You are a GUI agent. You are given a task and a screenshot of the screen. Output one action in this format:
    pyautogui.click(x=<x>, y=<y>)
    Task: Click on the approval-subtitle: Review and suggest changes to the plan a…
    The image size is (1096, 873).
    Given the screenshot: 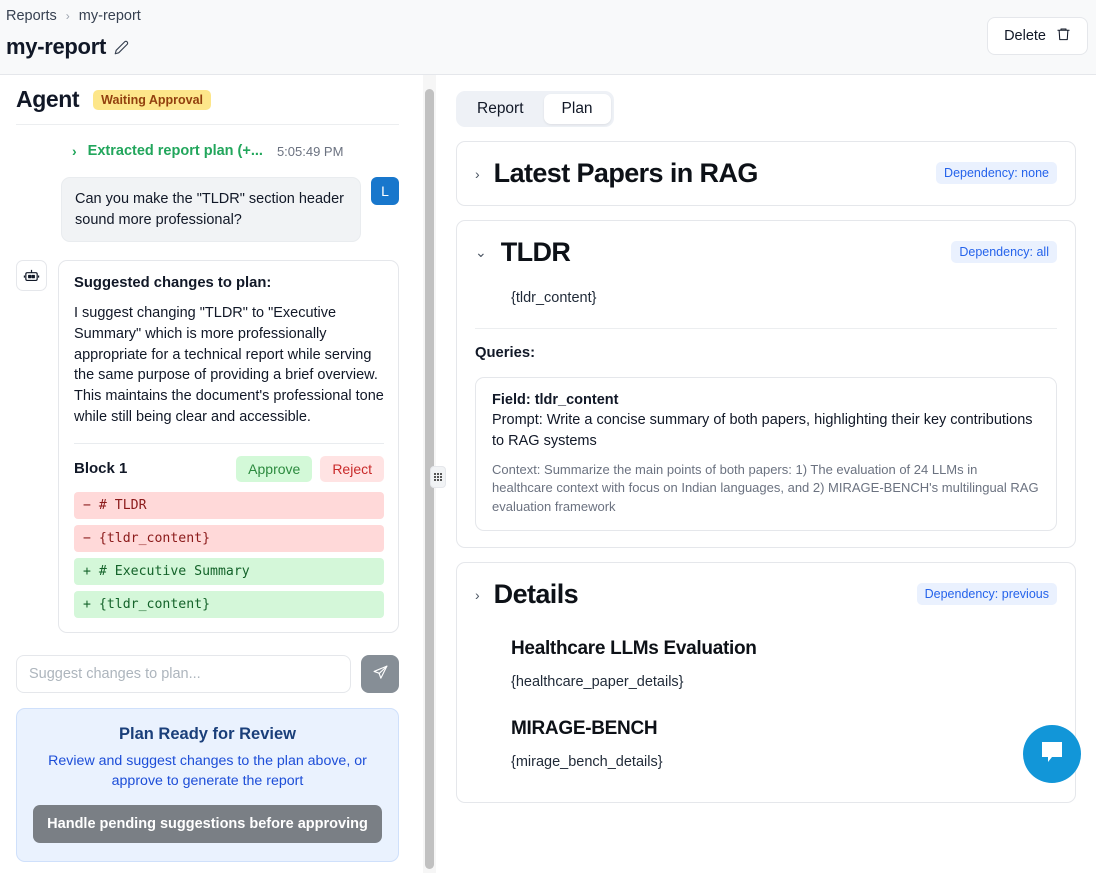 What is the action you would take?
    pyautogui.click(x=207, y=770)
    